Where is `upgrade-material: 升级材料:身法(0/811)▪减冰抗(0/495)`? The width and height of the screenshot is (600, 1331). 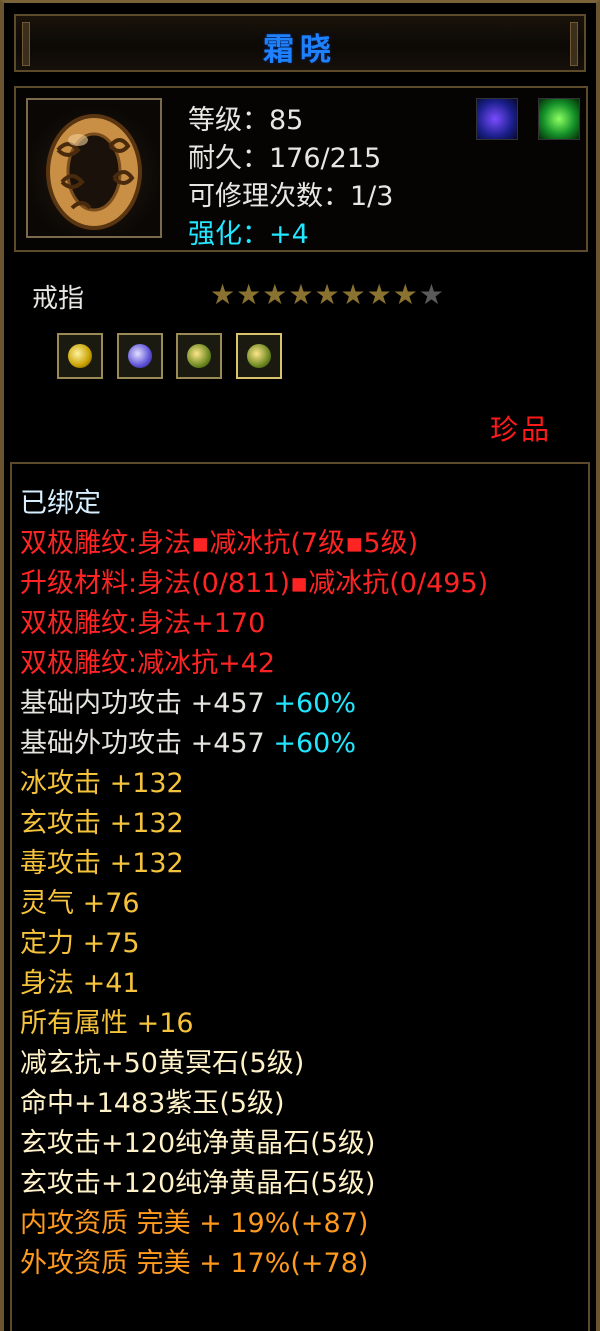 upgrade-material: 升级材料:身法(0/811)▪减冰抗(0/495) is located at coordinates (254, 583).